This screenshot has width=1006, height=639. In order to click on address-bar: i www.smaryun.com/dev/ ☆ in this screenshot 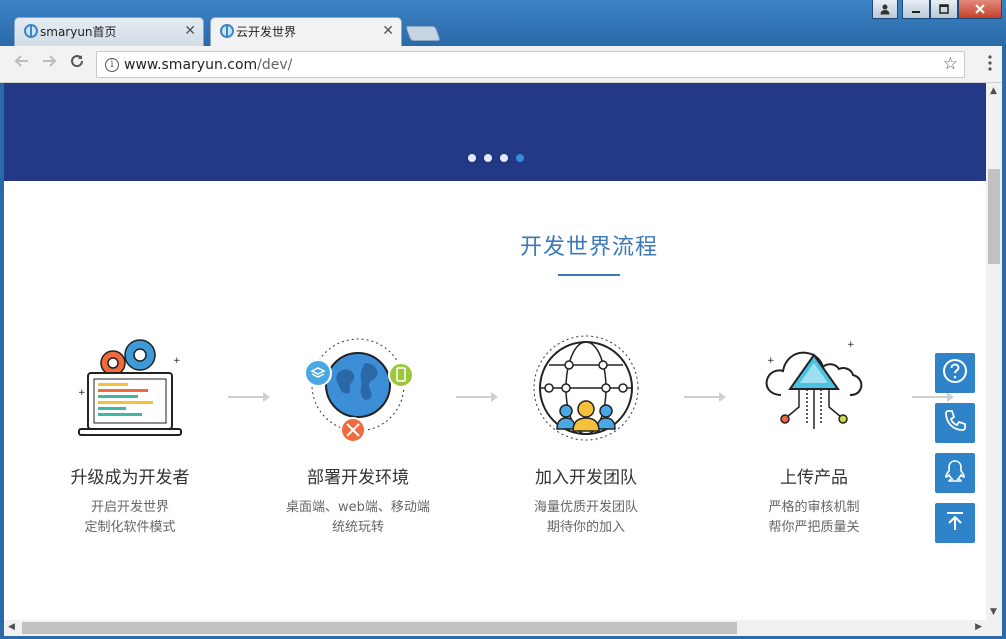, I will do `click(530, 64)`.